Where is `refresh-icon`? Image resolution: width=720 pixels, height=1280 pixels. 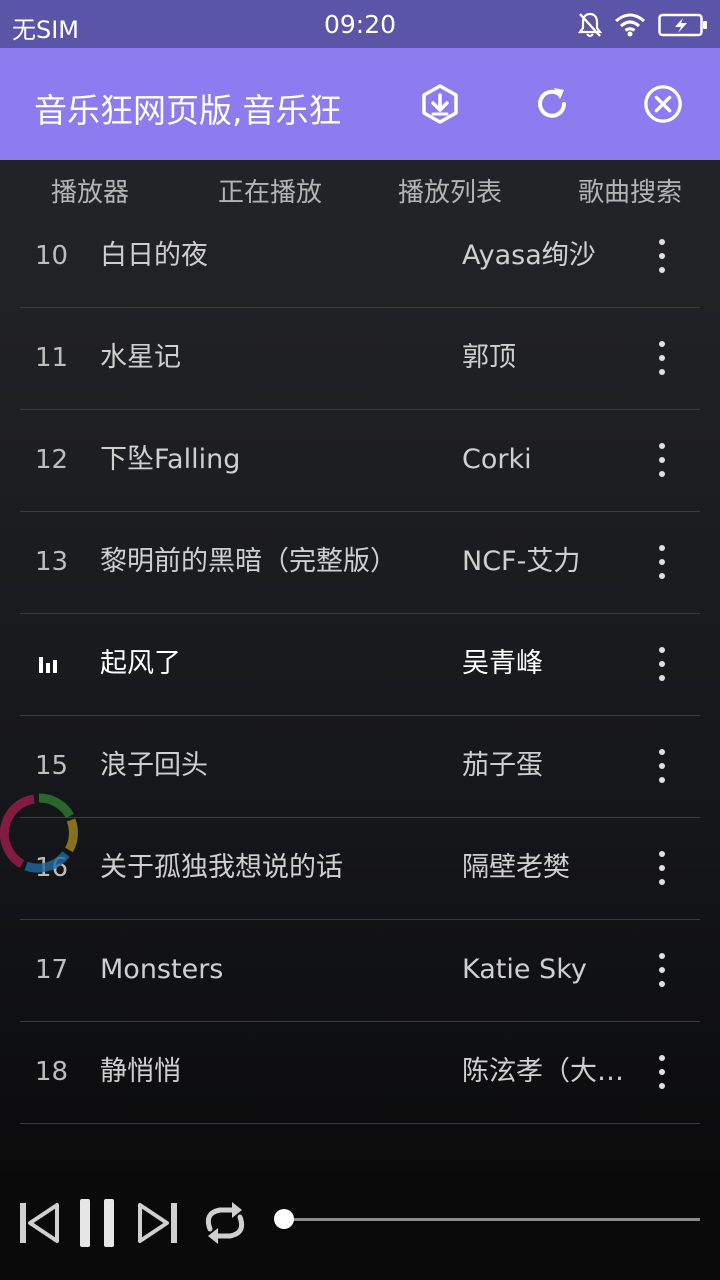 refresh-icon is located at coordinates (552, 103).